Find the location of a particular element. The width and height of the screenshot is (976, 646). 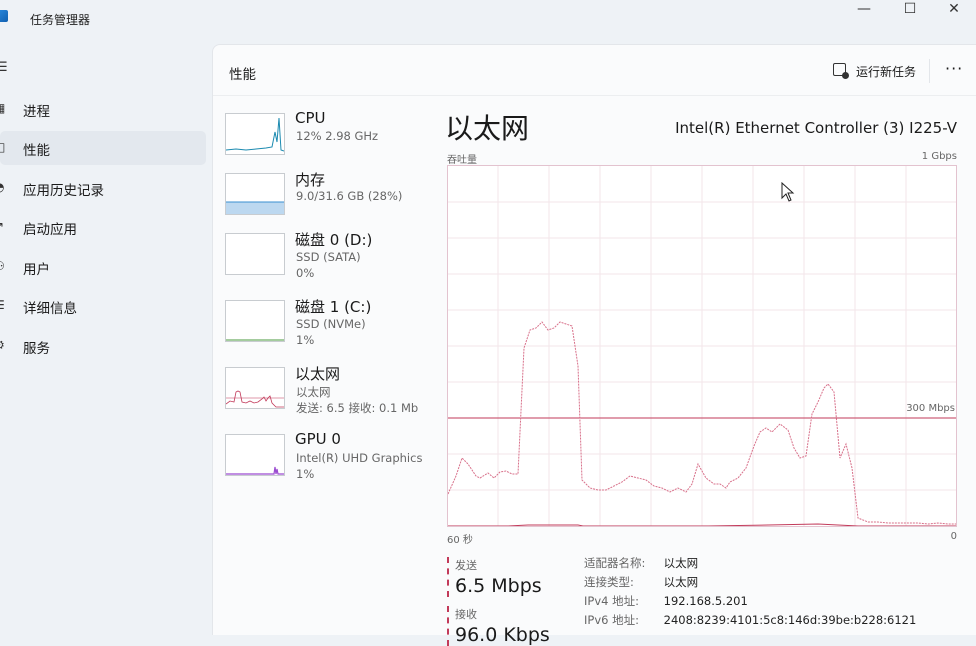

send-value: 6.5 Mbps is located at coordinates (498, 586).